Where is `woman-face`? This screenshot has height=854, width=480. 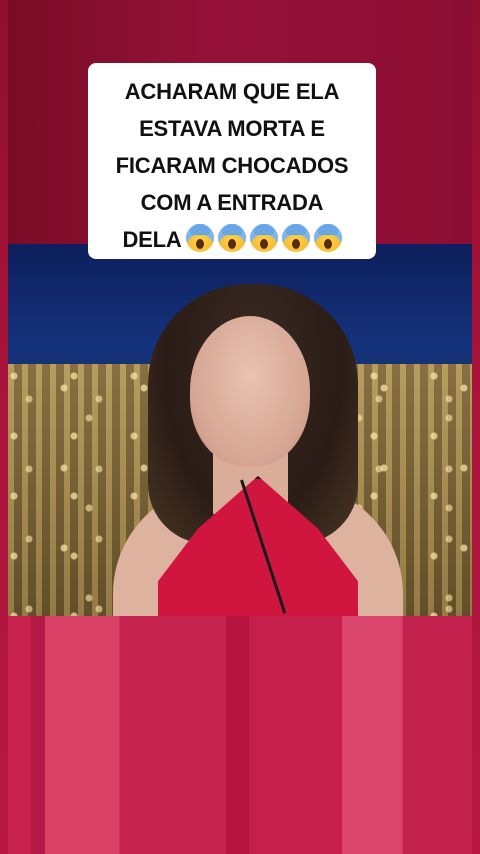 woman-face is located at coordinates (250, 391).